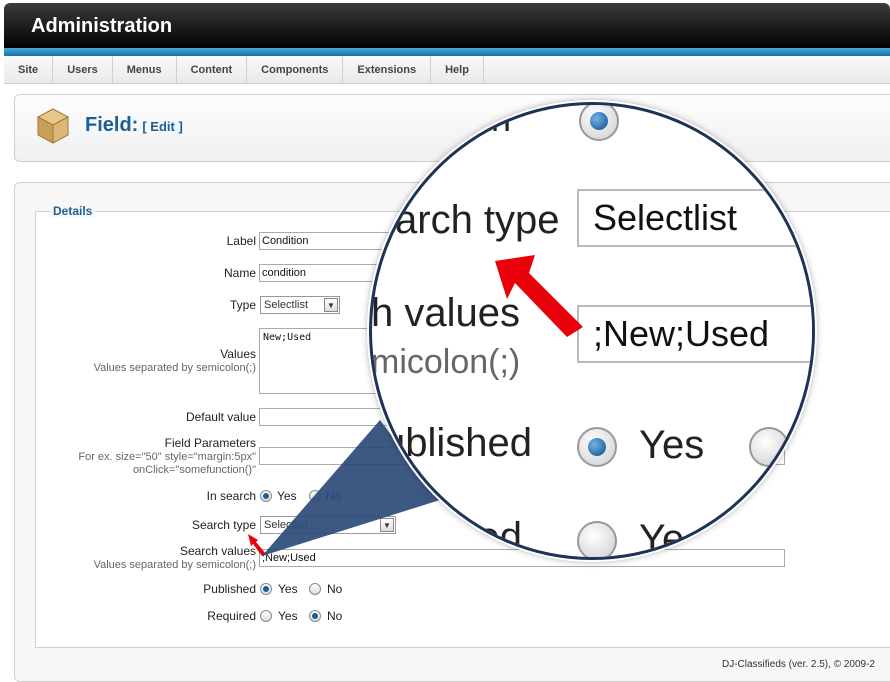  I want to click on zoom-required-label: uired, so click(477, 537).